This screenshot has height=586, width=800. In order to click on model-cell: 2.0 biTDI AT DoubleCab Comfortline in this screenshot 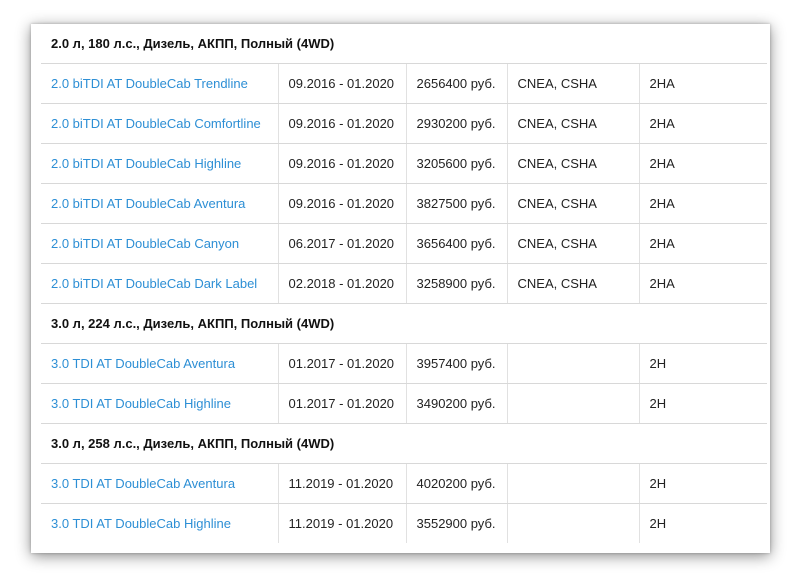, I will do `click(160, 123)`.